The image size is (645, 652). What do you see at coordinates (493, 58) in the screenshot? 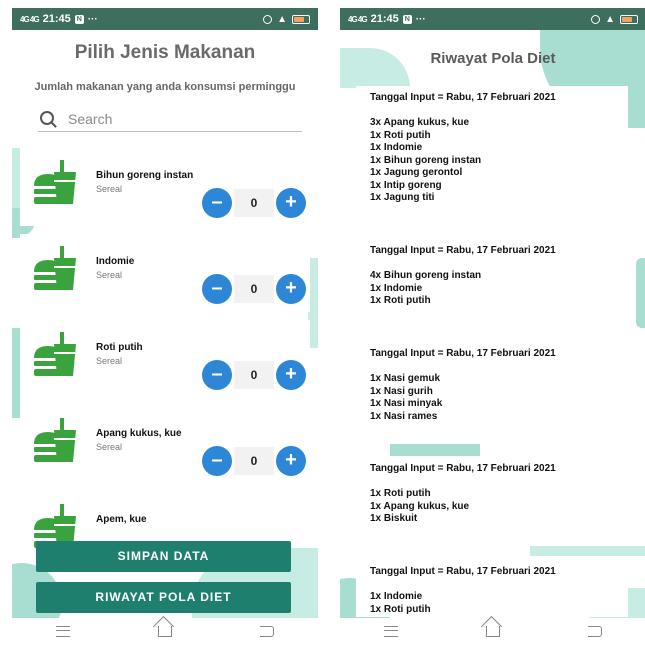
I see `page-title: Riwayat Pola Diet` at bounding box center [493, 58].